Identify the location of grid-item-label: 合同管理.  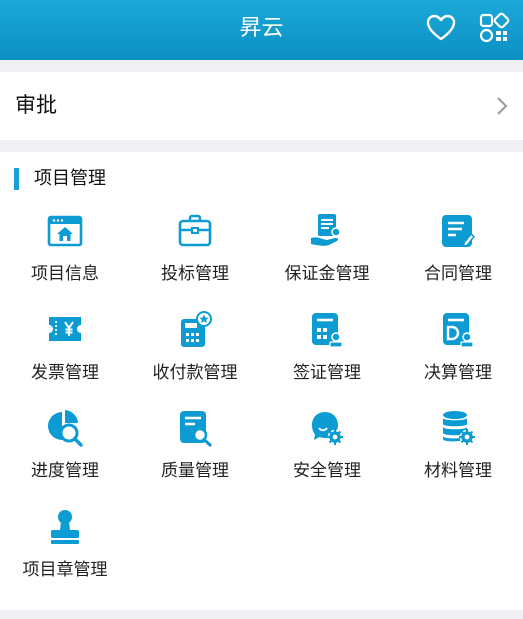
(458, 274).